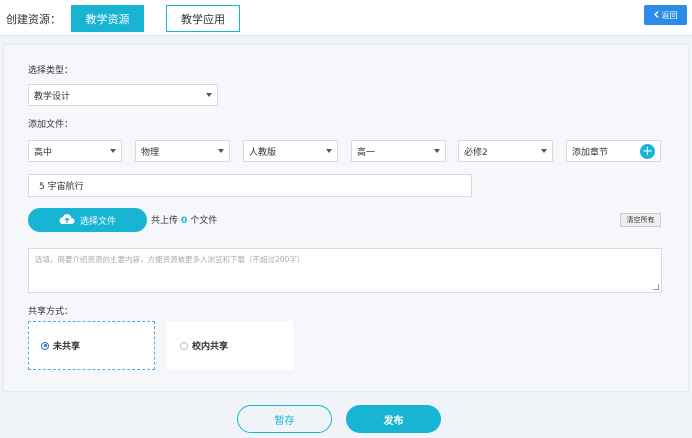 The height and width of the screenshot is (438, 692). Describe the element at coordinates (250, 185) in the screenshot. I see `chapter-field: 5 宇宙航行` at that location.